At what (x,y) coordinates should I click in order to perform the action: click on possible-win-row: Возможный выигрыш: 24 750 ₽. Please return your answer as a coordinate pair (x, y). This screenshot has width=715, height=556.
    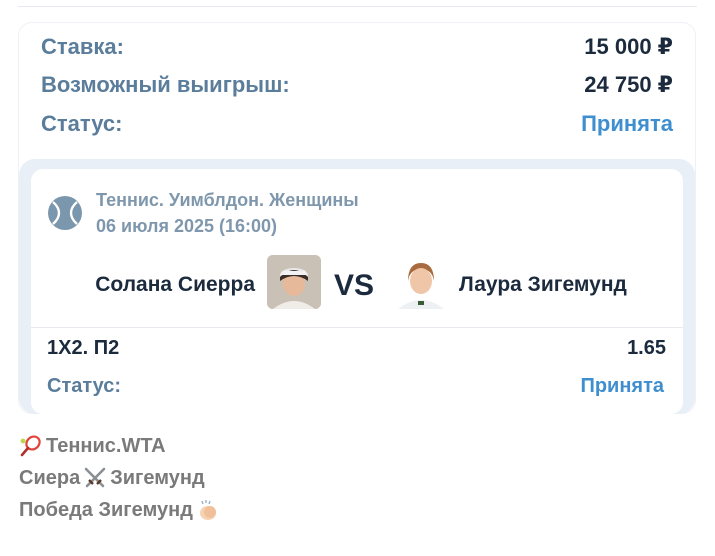
    Looking at the image, I should click on (357, 85).